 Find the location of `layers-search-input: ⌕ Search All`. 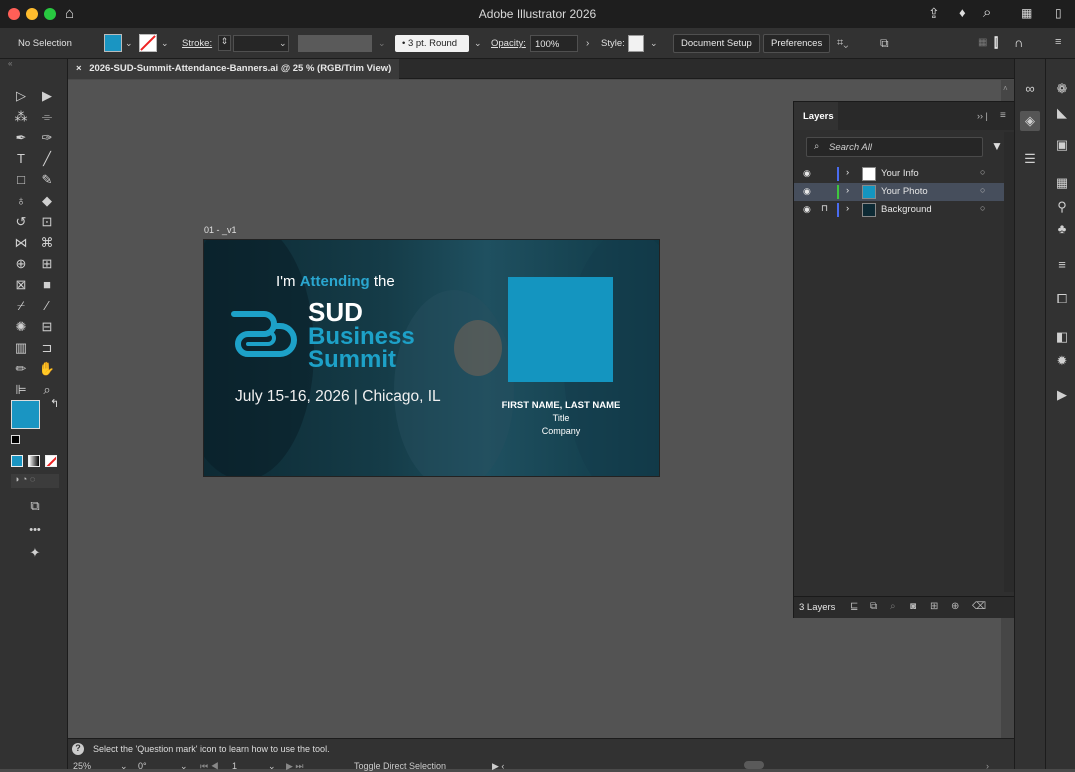

layers-search-input: ⌕ Search All is located at coordinates (894, 147).